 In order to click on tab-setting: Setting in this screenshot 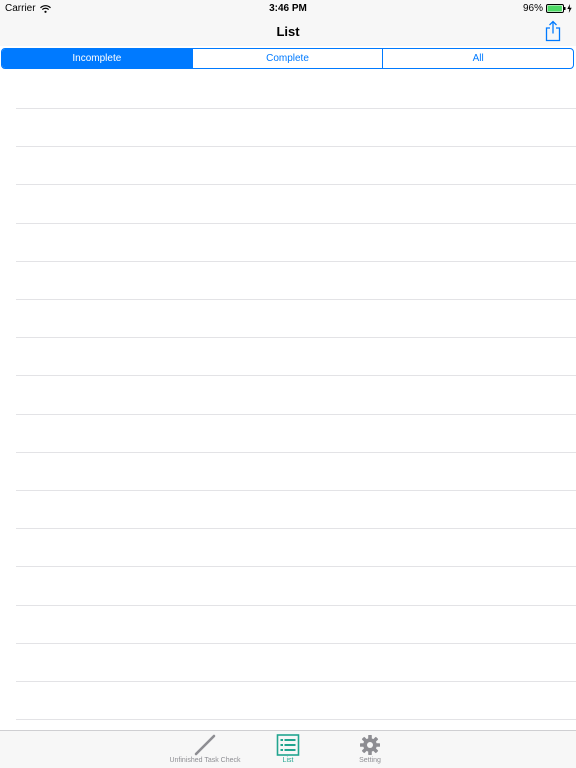, I will do `click(370, 749)`.